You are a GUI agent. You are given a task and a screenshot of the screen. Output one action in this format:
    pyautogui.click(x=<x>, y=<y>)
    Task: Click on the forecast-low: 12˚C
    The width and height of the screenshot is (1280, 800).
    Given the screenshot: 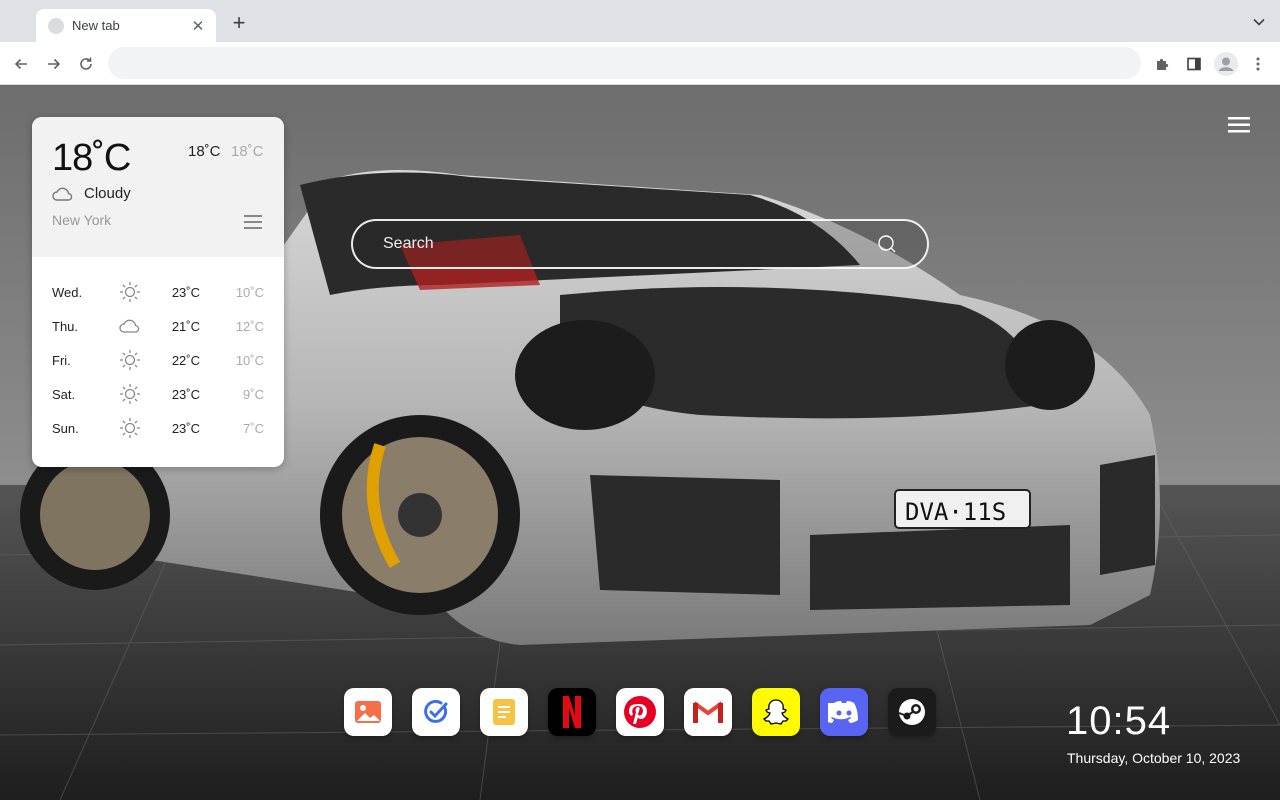 What is the action you would take?
    pyautogui.click(x=249, y=326)
    